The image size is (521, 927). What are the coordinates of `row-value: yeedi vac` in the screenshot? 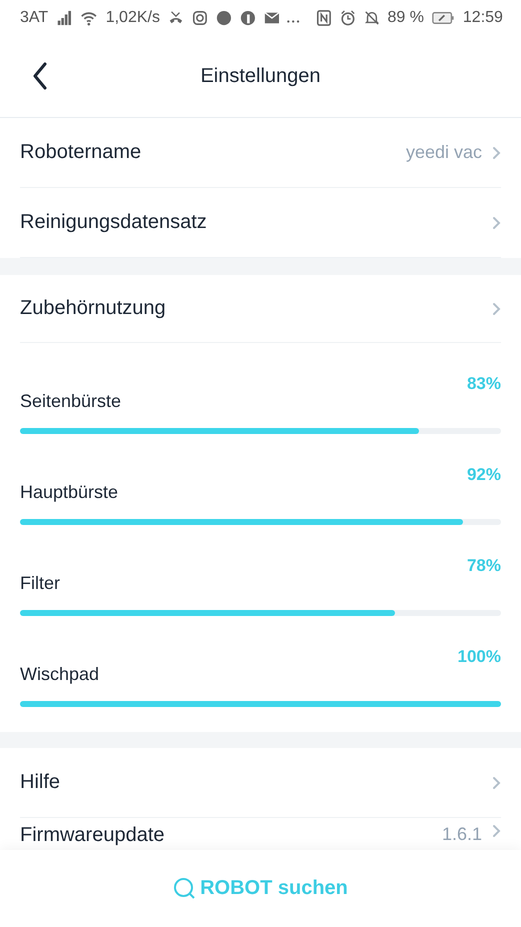 It's located at (444, 152).